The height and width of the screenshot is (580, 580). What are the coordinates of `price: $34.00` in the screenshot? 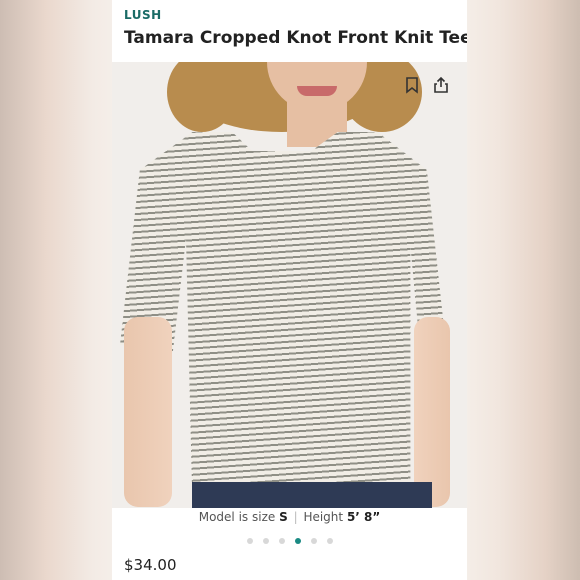 It's located at (150, 565).